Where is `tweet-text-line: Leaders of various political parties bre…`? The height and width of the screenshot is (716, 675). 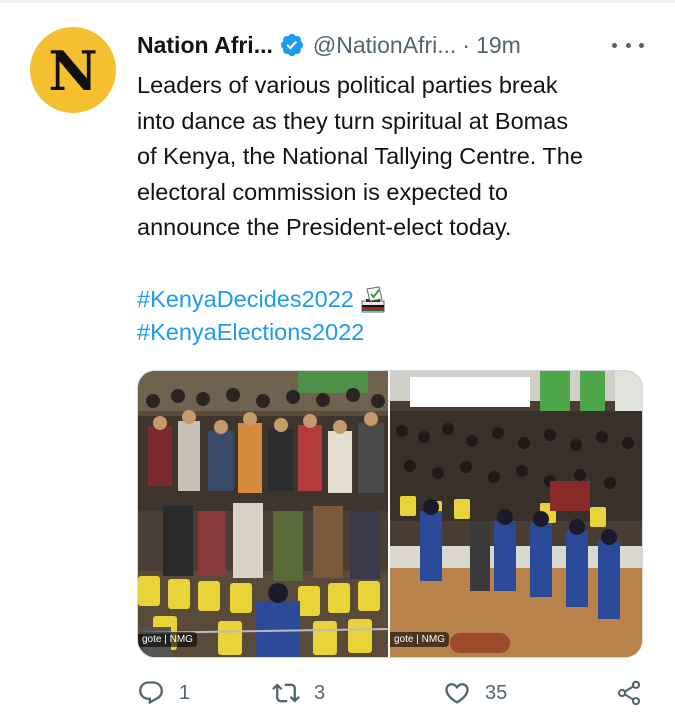 tweet-text-line: Leaders of various political parties bre… is located at coordinates (347, 85).